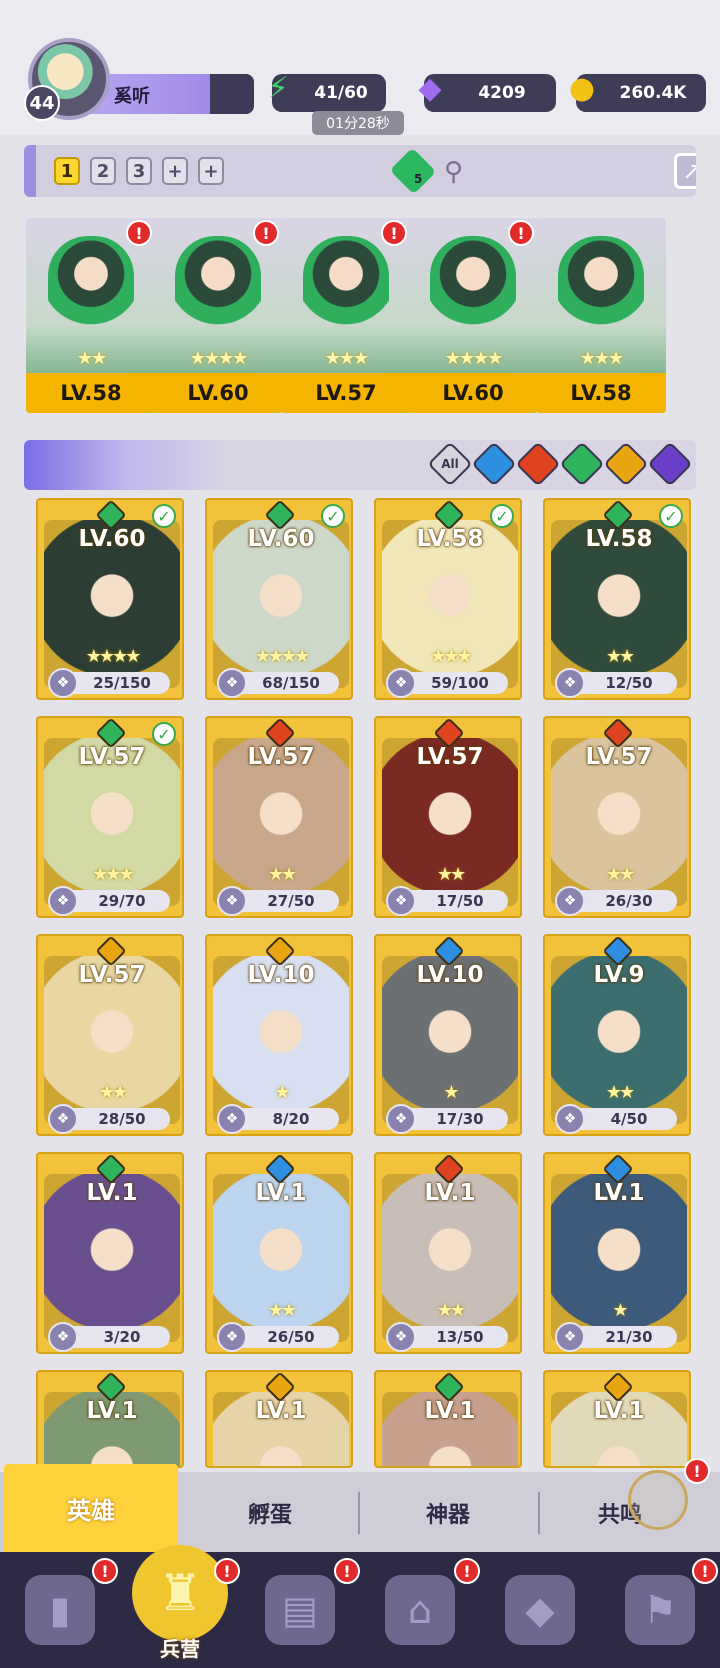 The image size is (720, 1668). Describe the element at coordinates (448, 599) in the screenshot. I see `hero-card: LV.58 ✓ ★★★ ❖ 59/100` at that location.